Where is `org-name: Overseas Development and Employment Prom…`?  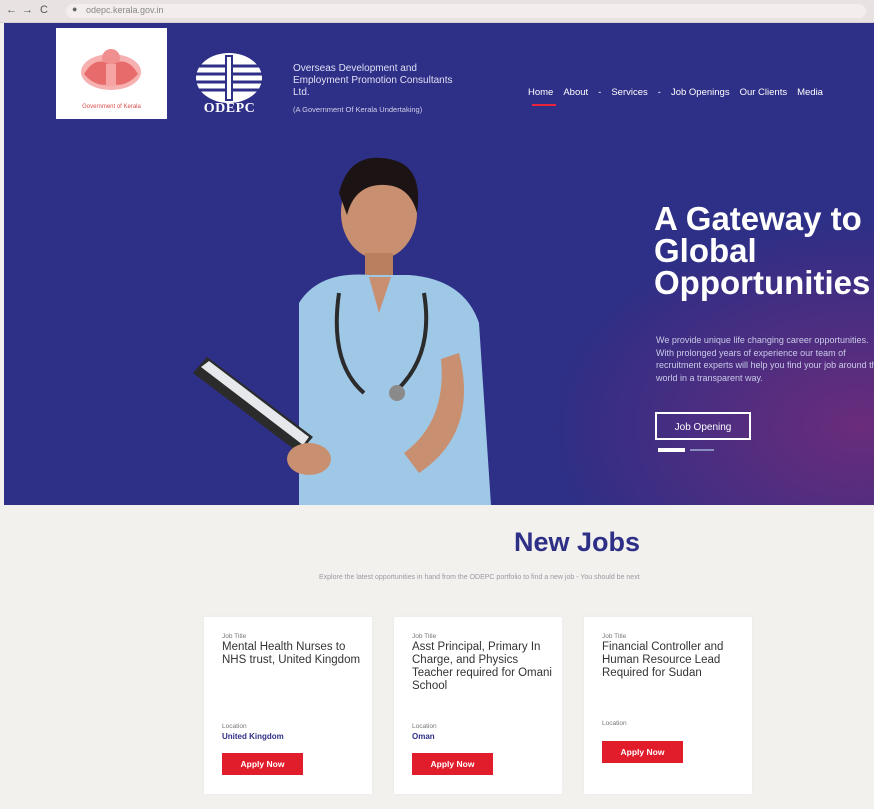 org-name: Overseas Development and Employment Prom… is located at coordinates (373, 80).